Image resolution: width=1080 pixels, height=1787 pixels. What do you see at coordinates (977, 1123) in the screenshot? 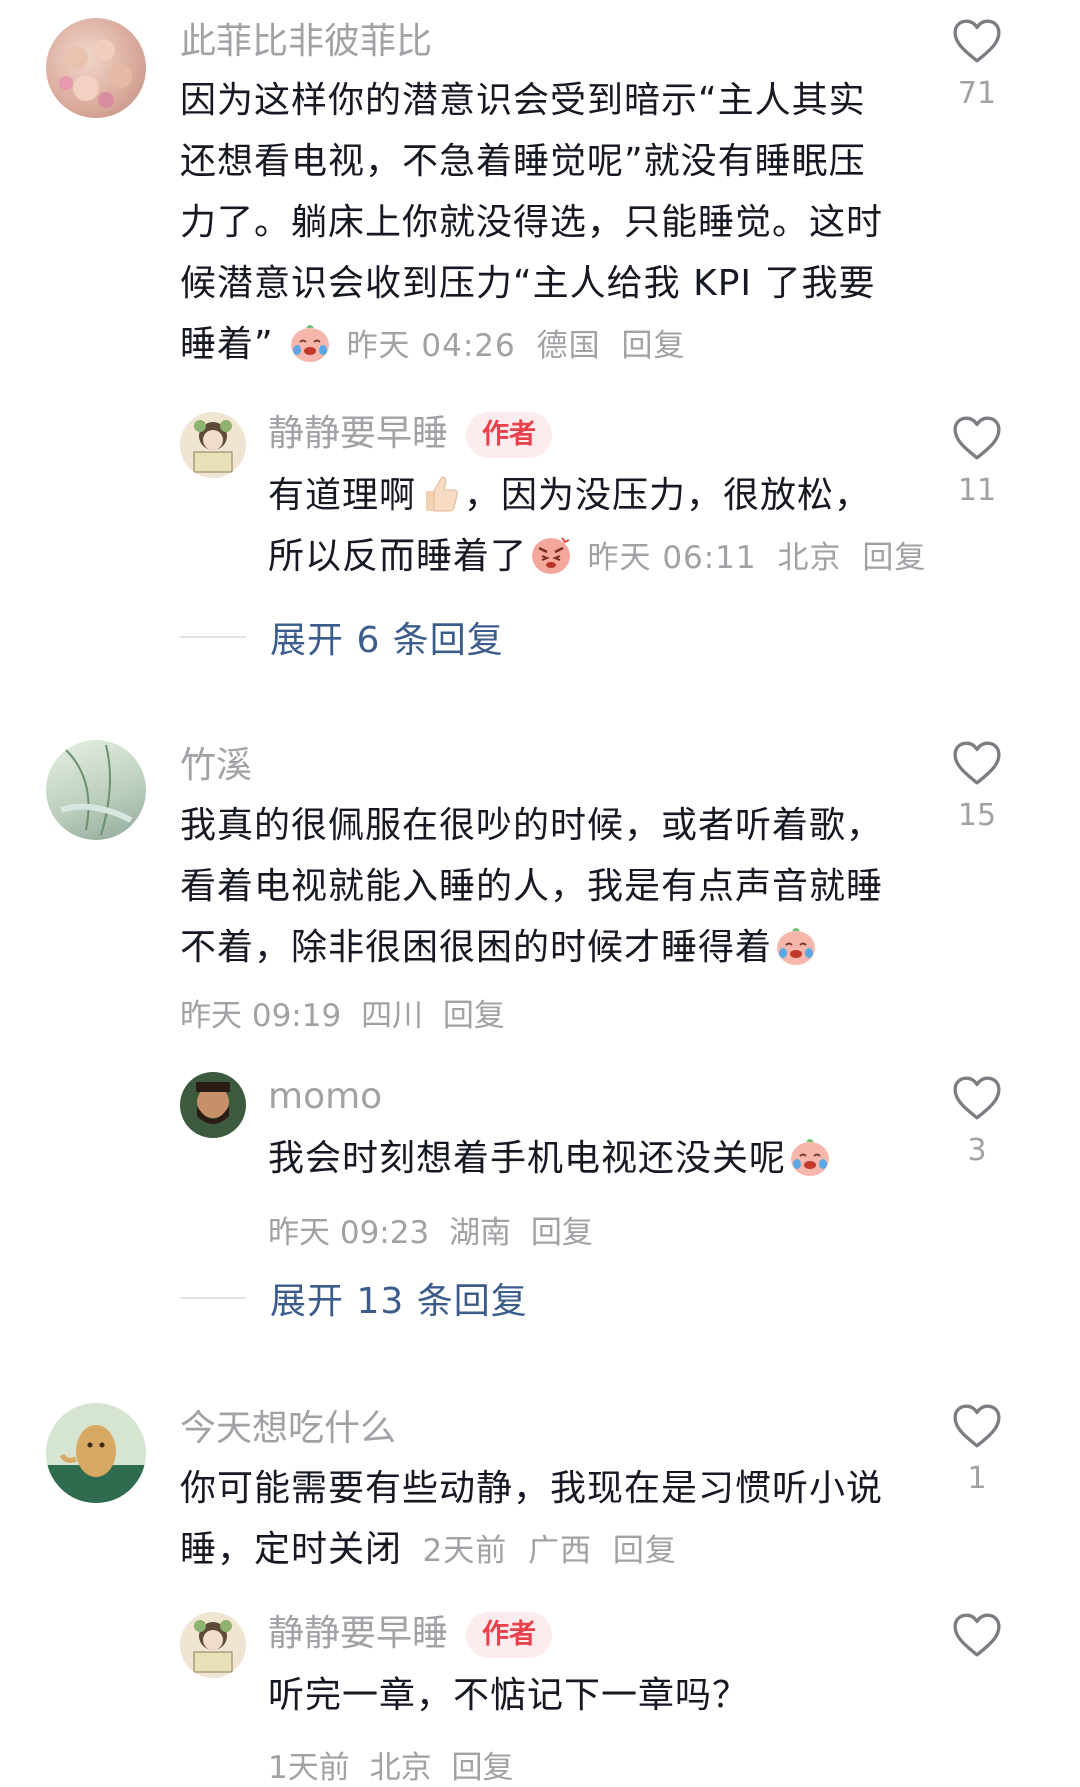
I see `like-button: 3` at bounding box center [977, 1123].